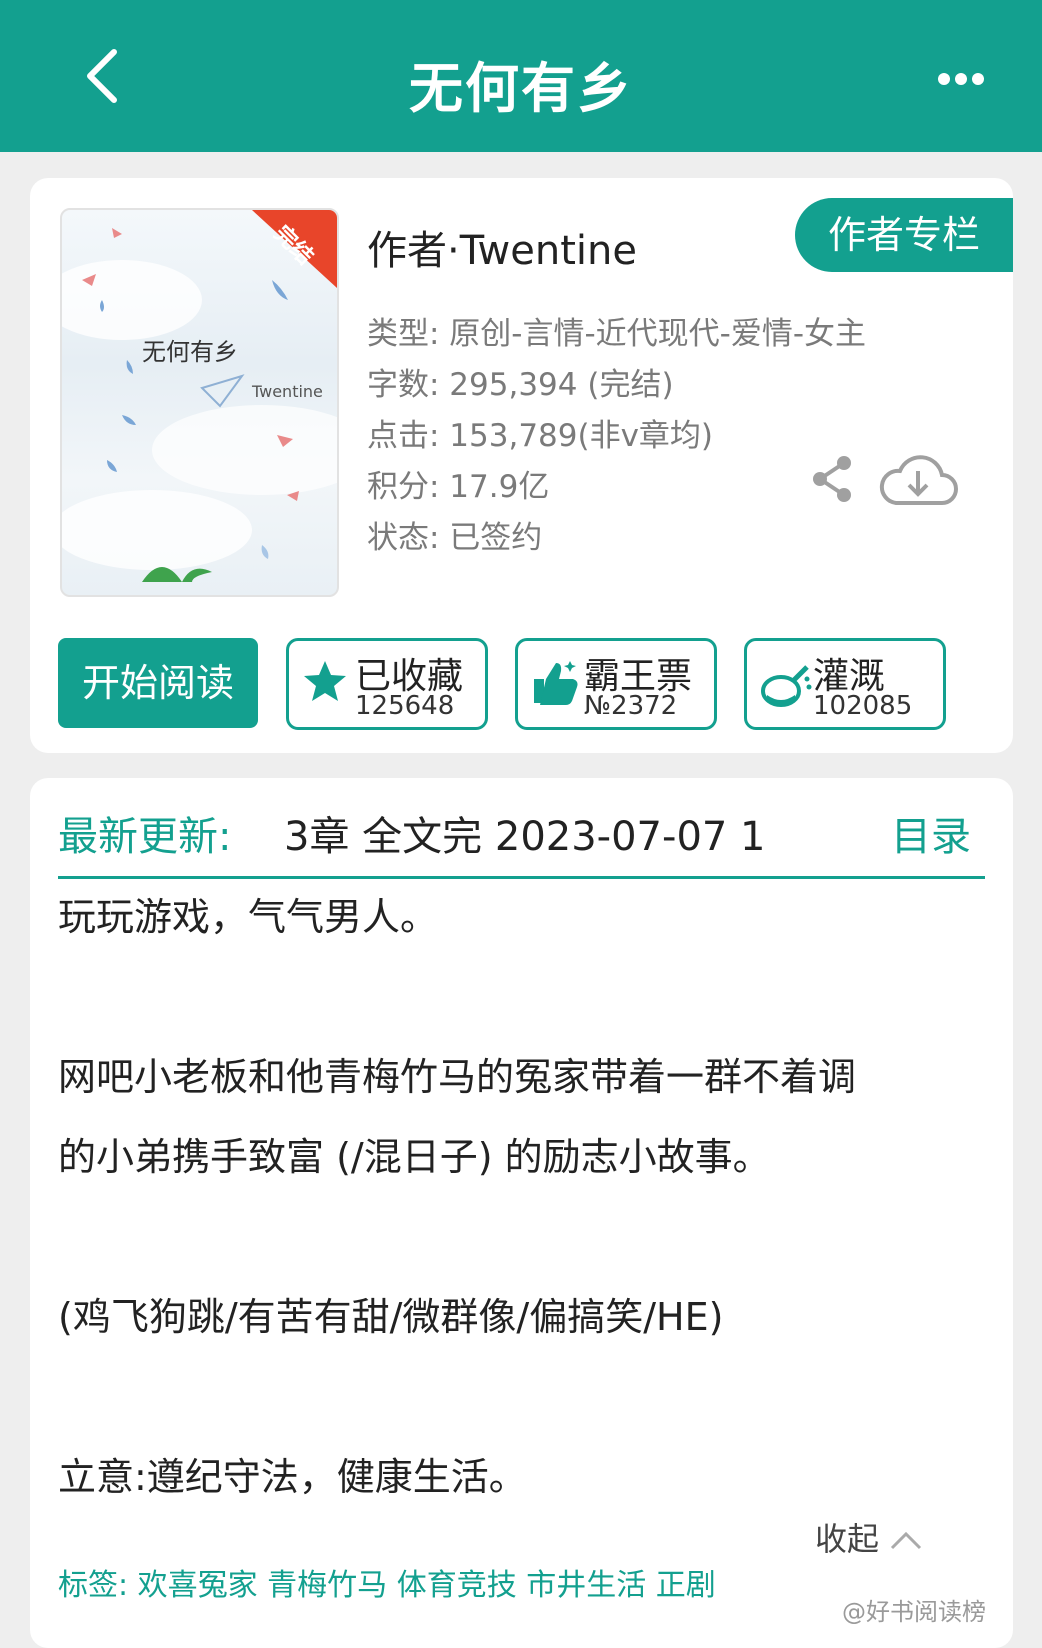  What do you see at coordinates (525, 833) in the screenshot?
I see `latest-update-marquee: 3章 全文完 2023-07-07 1` at bounding box center [525, 833].